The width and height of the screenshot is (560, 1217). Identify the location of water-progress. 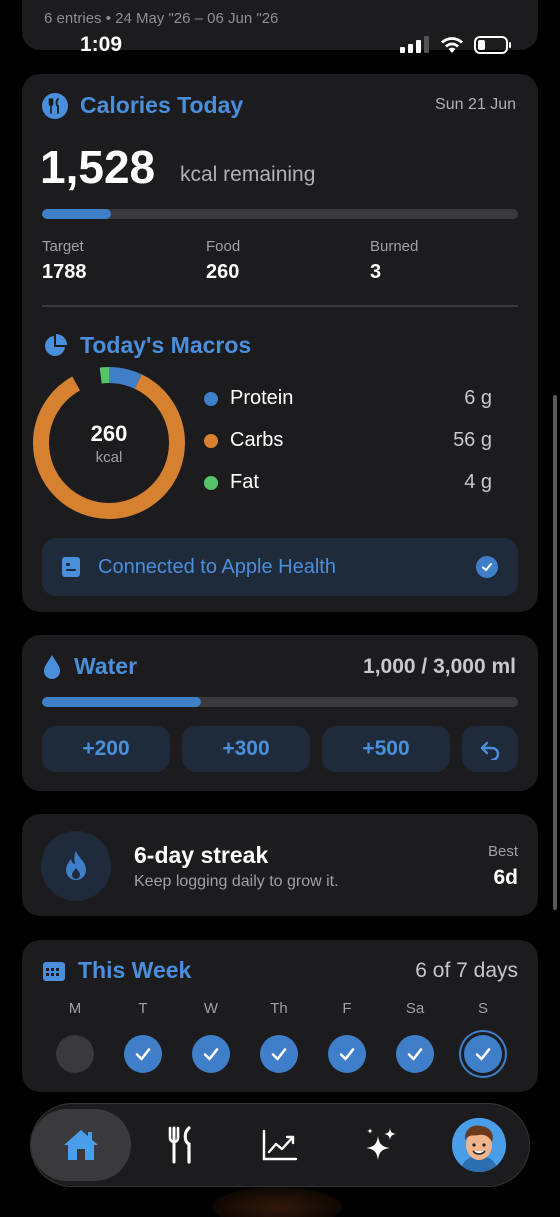
(280, 702).